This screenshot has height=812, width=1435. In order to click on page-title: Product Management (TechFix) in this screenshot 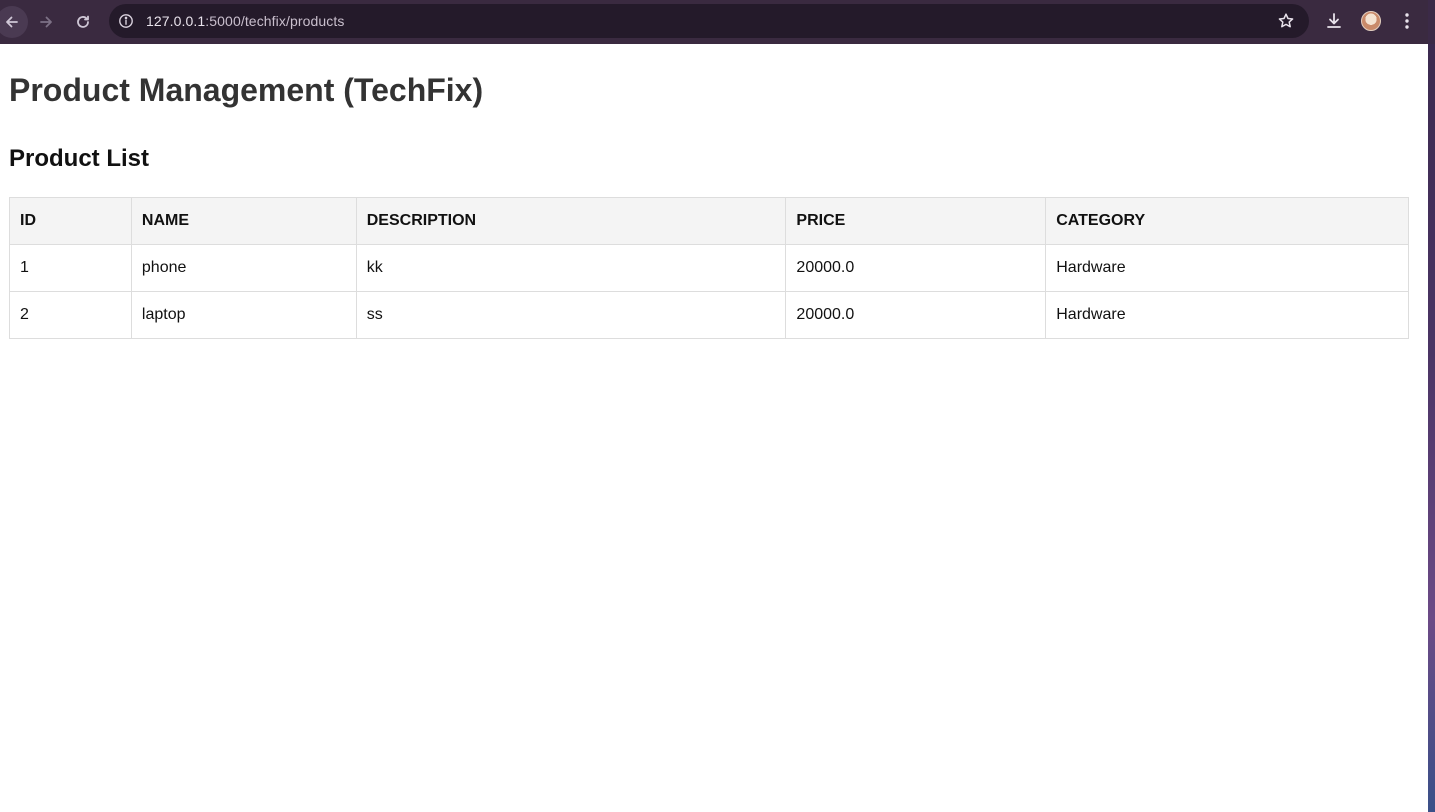, I will do `click(246, 90)`.